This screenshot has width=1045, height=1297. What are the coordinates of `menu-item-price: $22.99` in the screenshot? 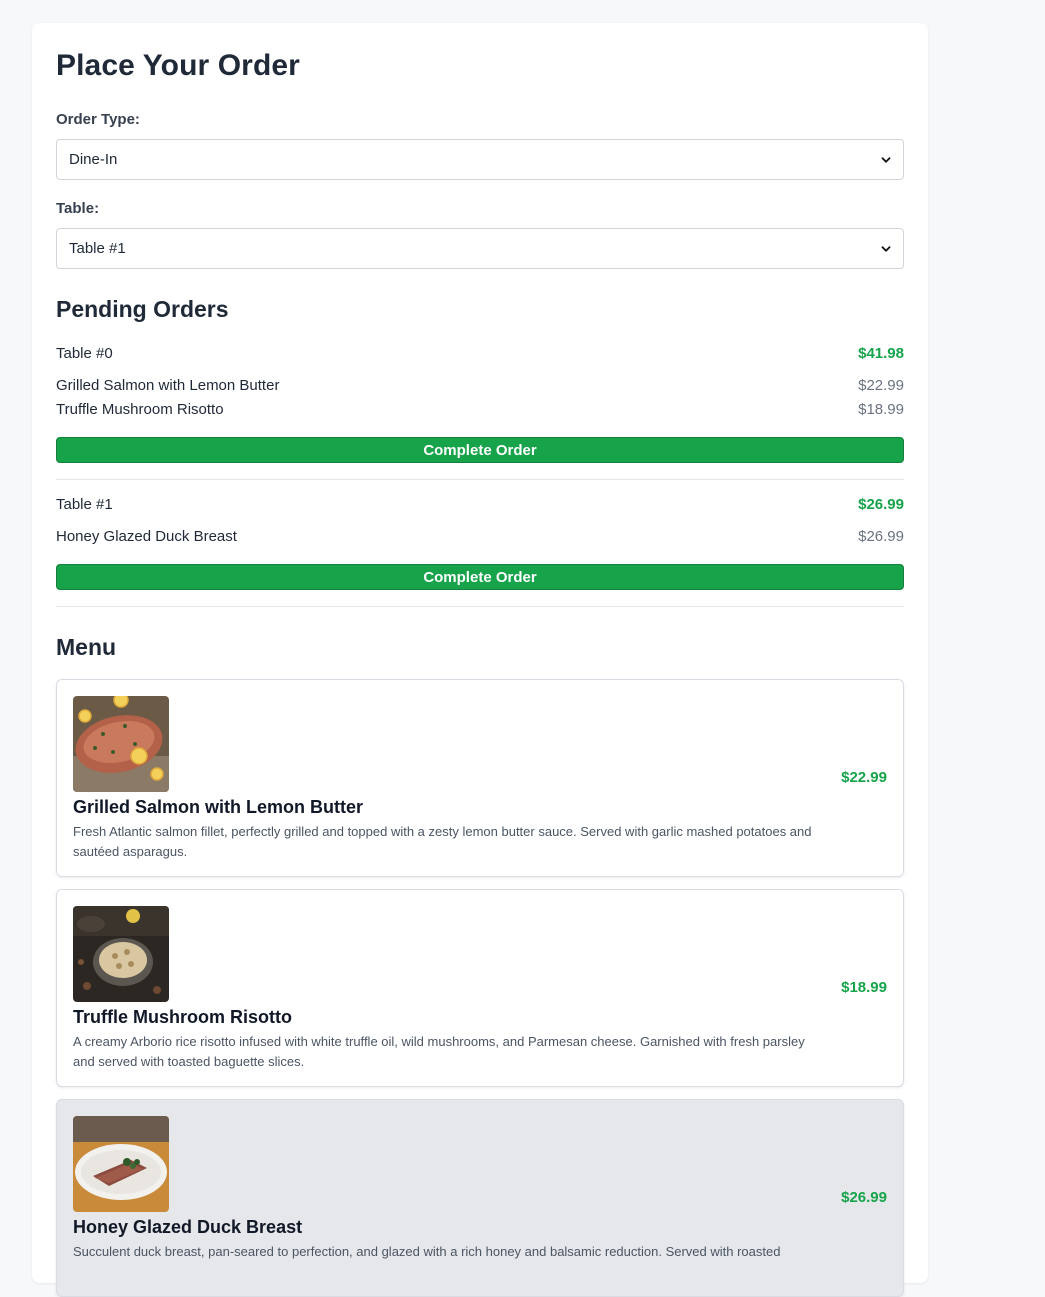 It's located at (864, 777).